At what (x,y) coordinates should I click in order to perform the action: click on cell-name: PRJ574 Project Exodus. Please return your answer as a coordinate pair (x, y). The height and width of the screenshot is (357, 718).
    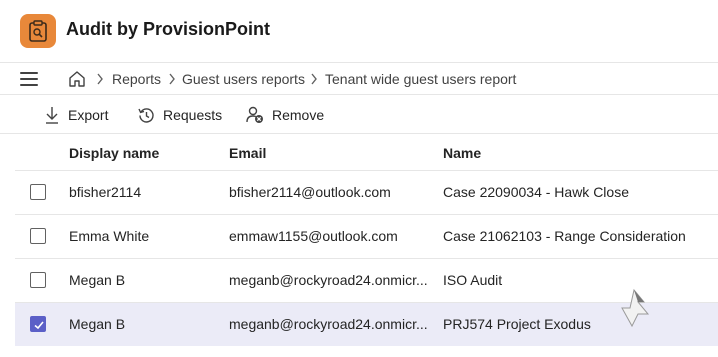
    Looking at the image, I should click on (517, 324).